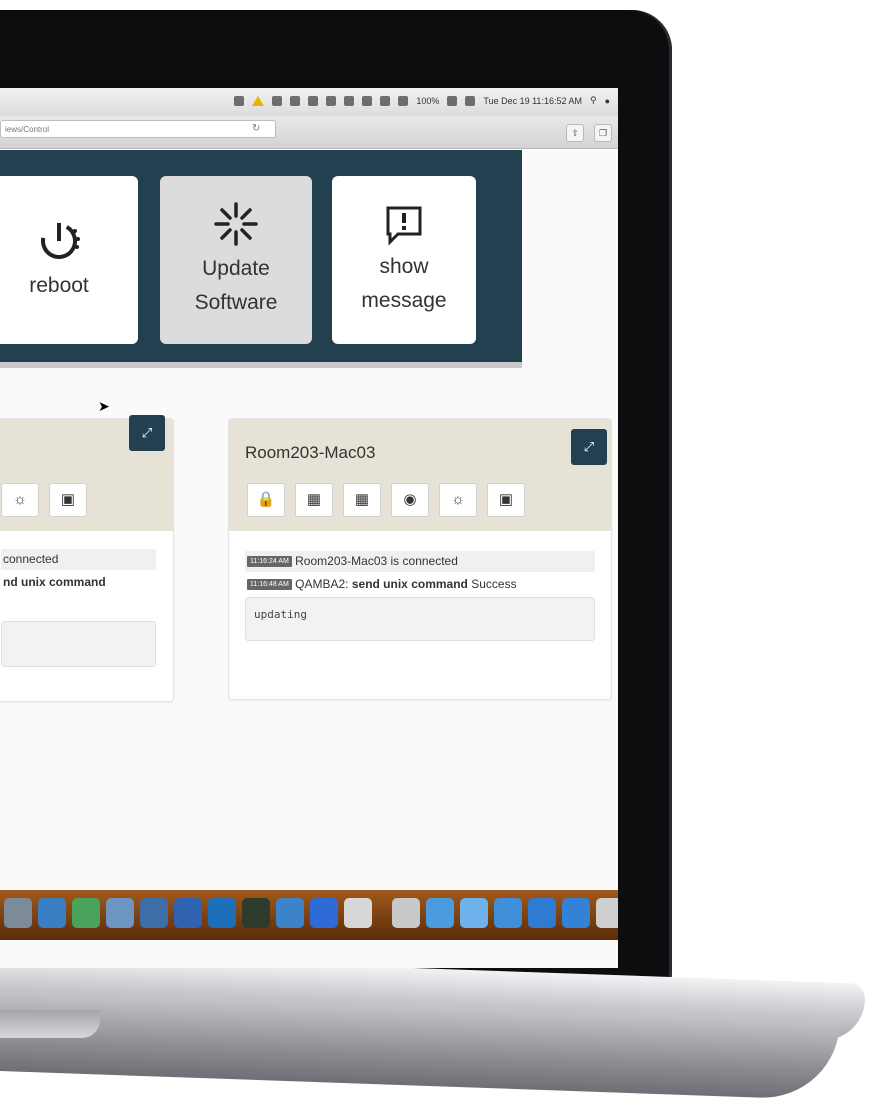  Describe the element at coordinates (86, 913) in the screenshot. I see `money-app-icon` at that location.